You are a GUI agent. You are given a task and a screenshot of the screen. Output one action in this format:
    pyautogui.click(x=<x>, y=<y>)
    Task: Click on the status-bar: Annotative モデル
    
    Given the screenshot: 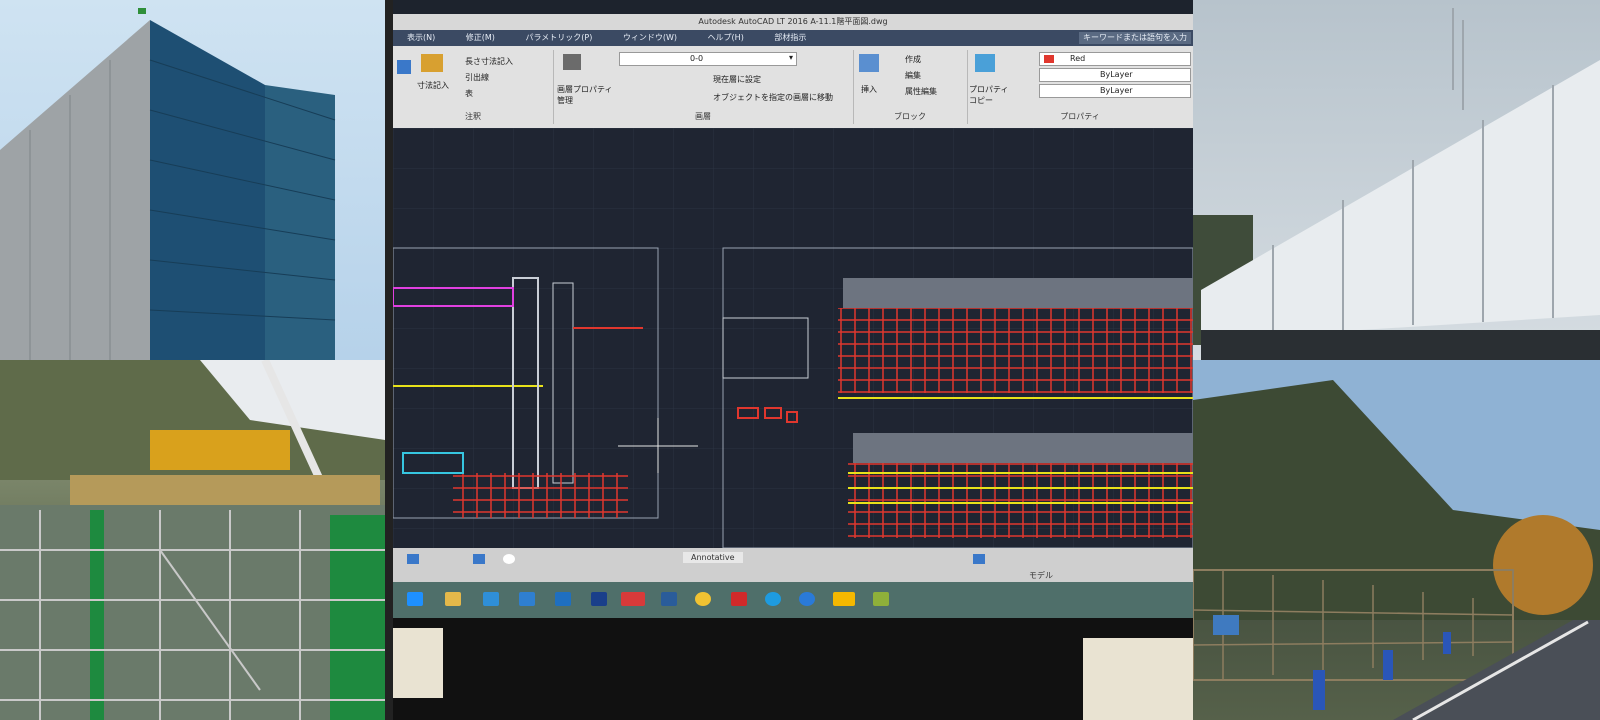 What is the action you would take?
    pyautogui.click(x=793, y=565)
    